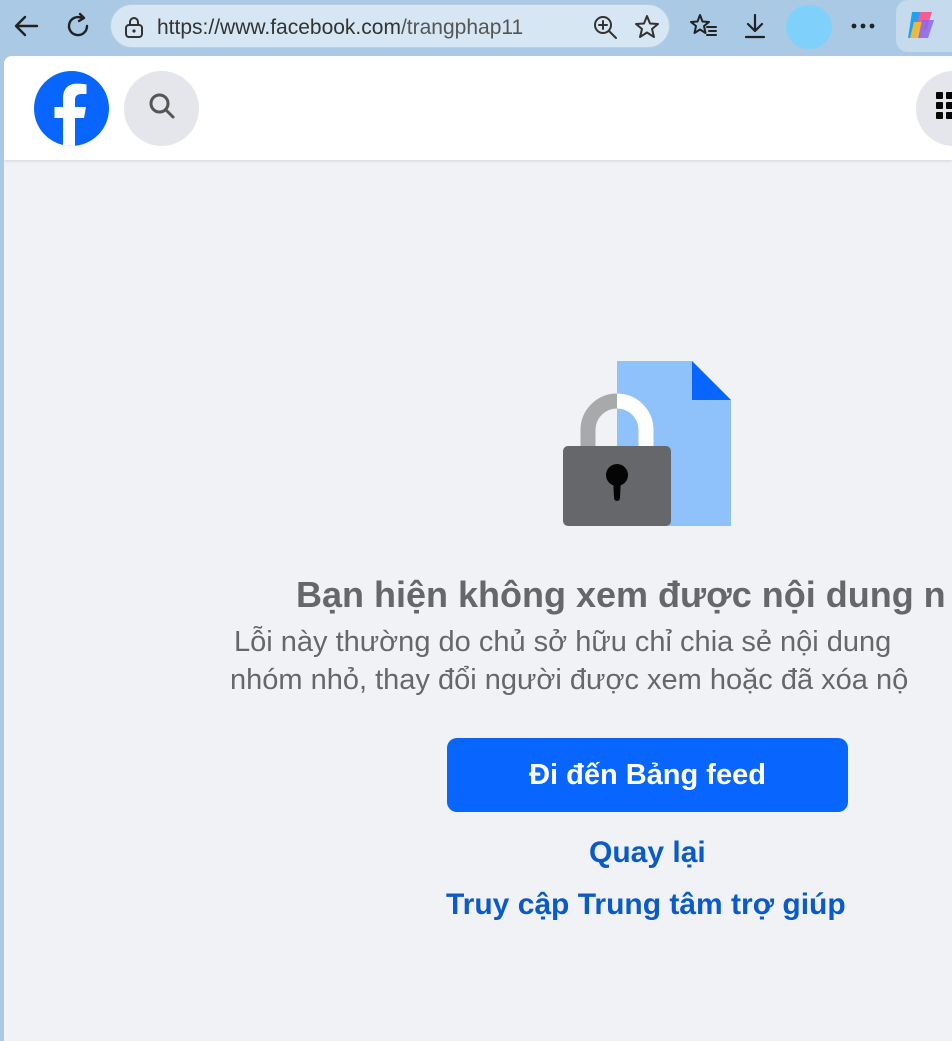 Image resolution: width=952 pixels, height=1041 pixels. I want to click on copilot-icon, so click(921, 27).